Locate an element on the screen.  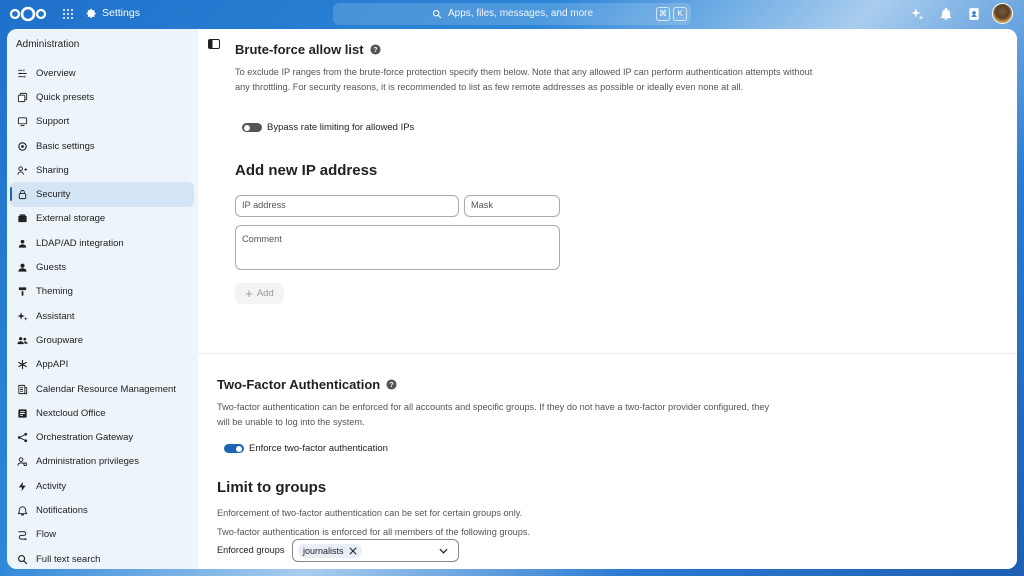
sidebar-item-guests: Guests is located at coordinates (102, 267).